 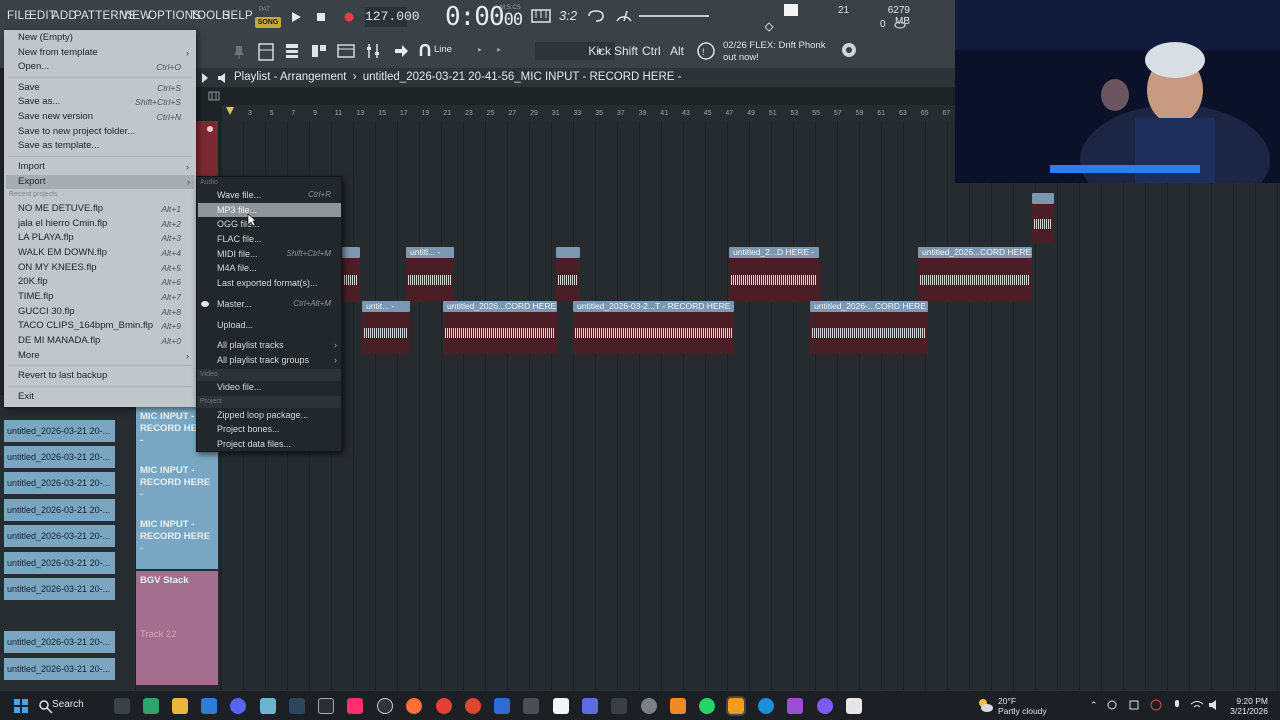 What do you see at coordinates (238, 706) in the screenshot?
I see `discord-icon` at bounding box center [238, 706].